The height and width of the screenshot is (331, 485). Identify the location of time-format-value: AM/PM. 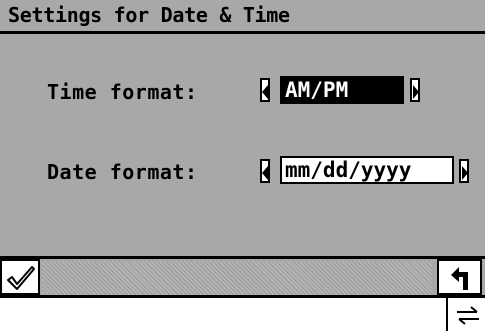
(342, 90).